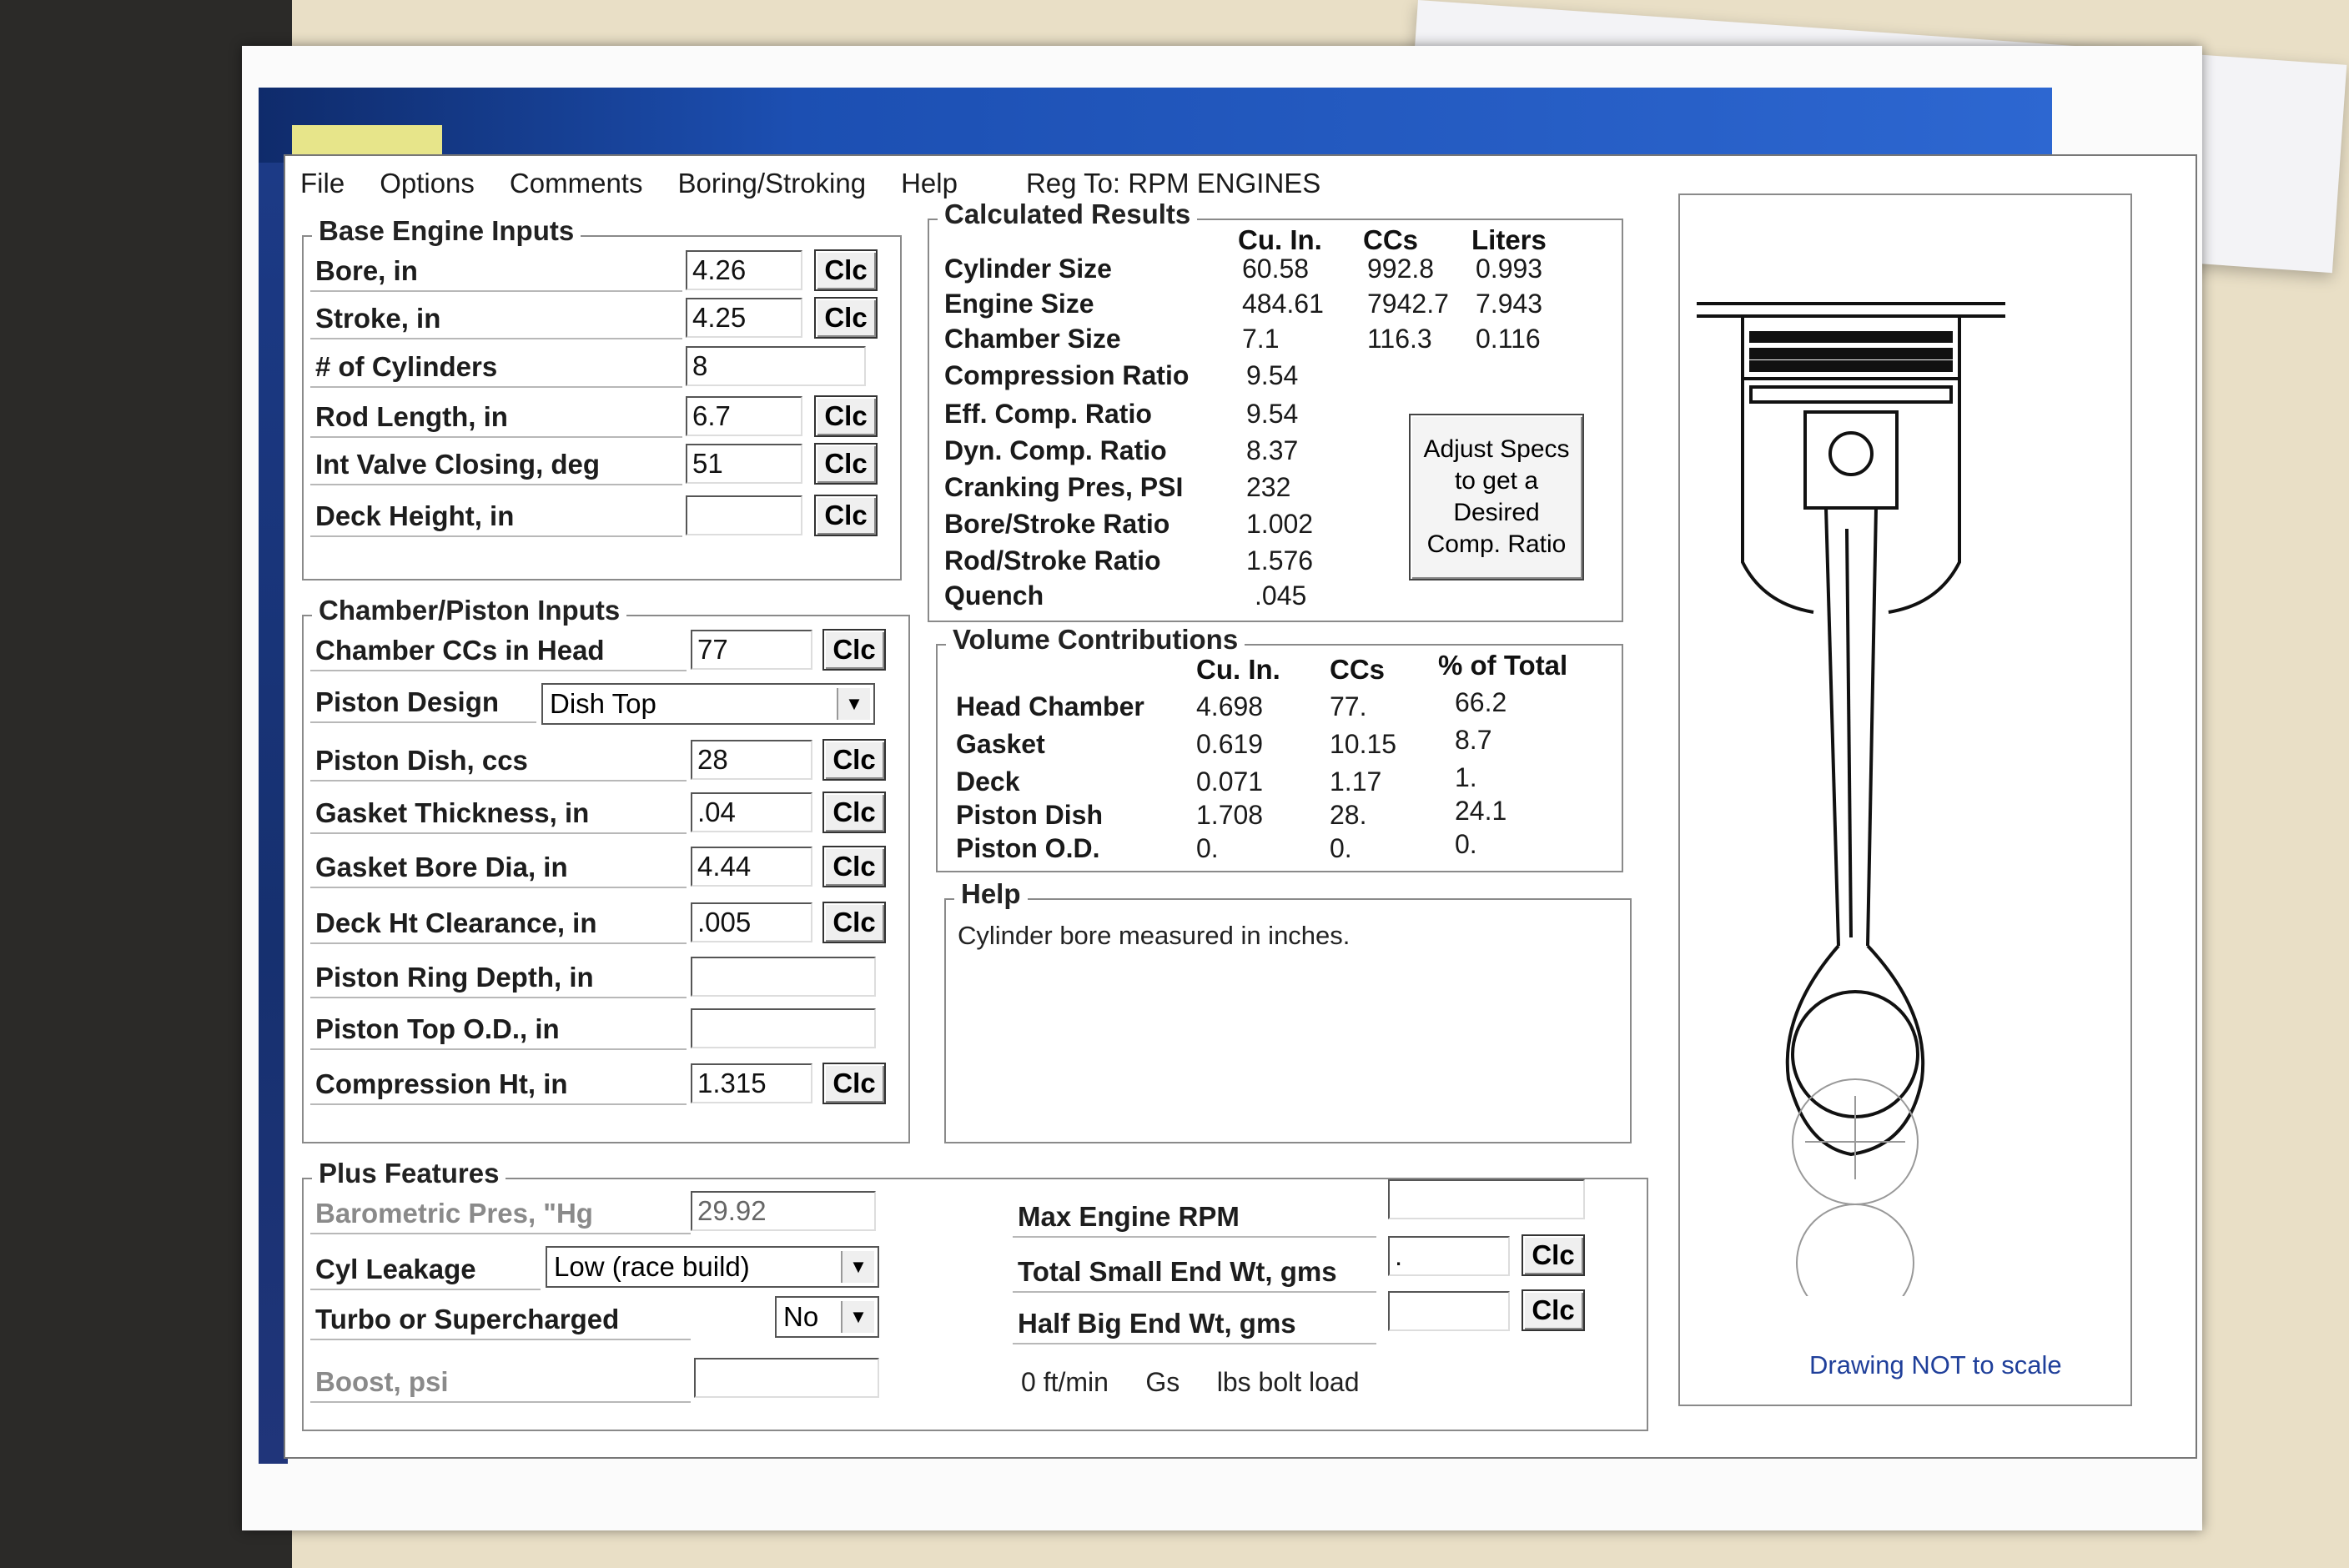 The image size is (2349, 1568). Describe the element at coordinates (751, 1083) in the screenshot. I see `compression-height-input: 1.315` at that location.